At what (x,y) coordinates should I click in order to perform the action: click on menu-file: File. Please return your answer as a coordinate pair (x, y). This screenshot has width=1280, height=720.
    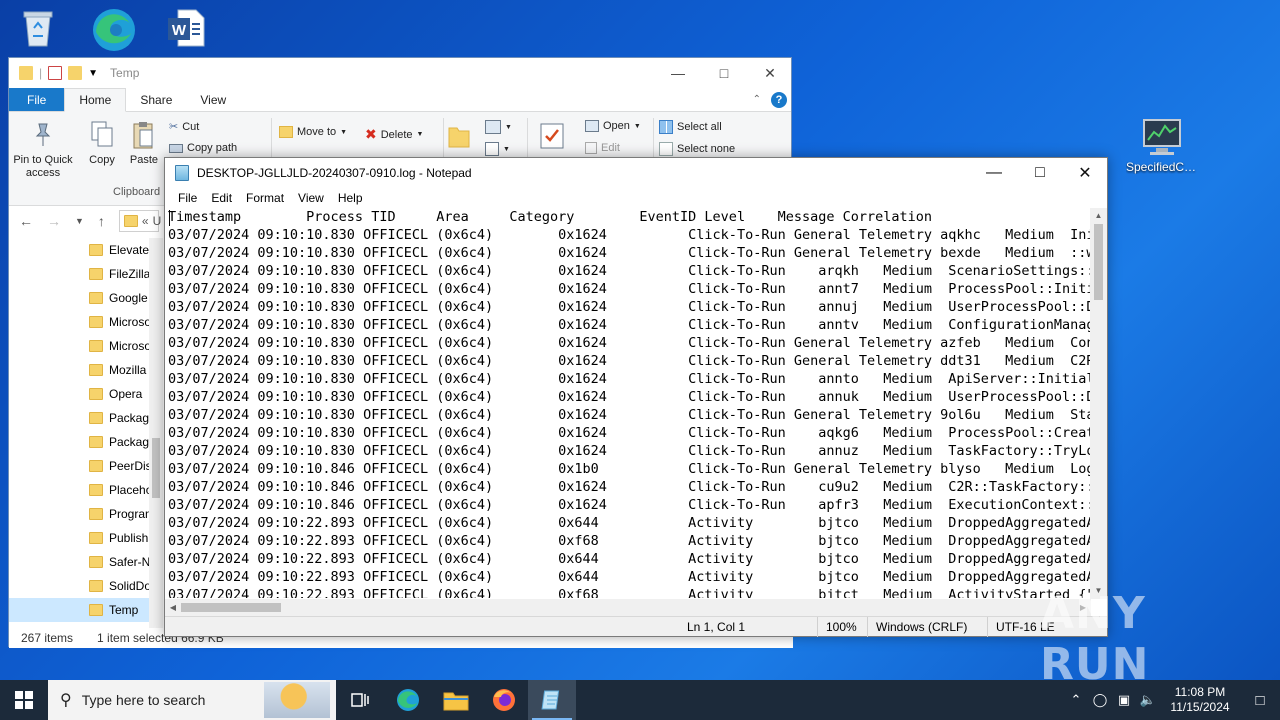
    Looking at the image, I should click on (187, 198).